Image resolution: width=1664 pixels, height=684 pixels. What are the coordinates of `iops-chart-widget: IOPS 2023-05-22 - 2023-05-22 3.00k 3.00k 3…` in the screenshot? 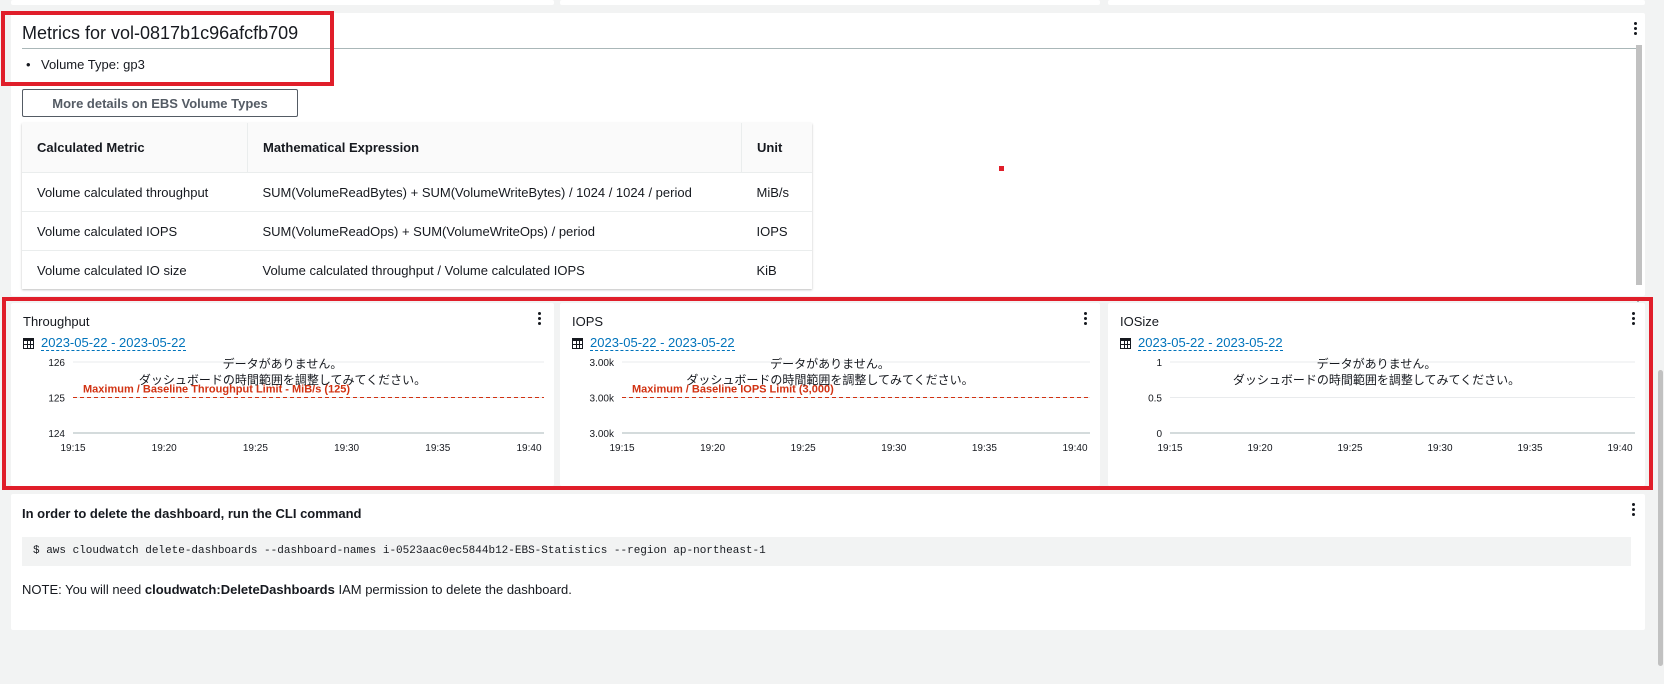 It's located at (830, 394).